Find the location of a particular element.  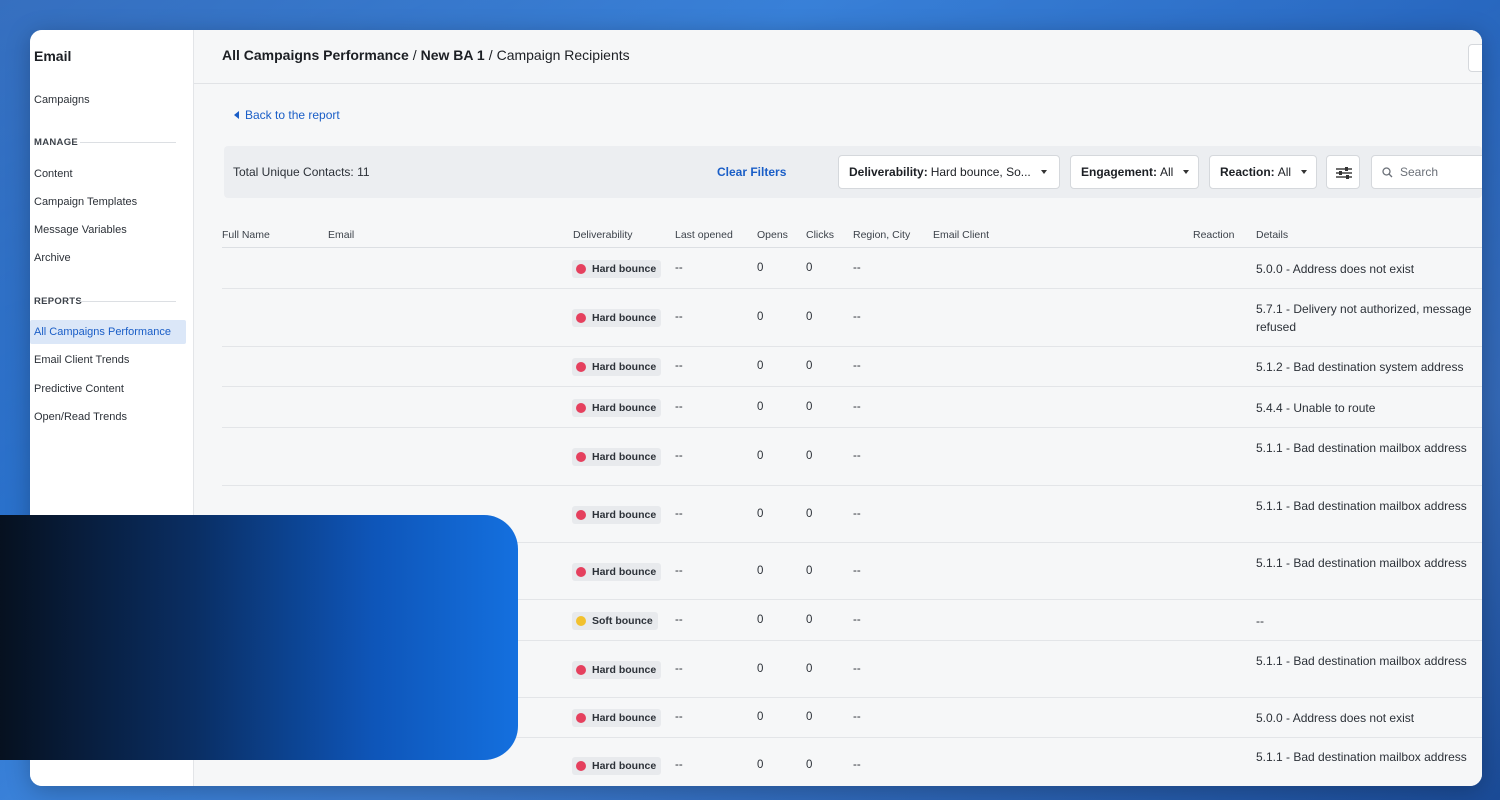

sidebar-item-archive: Archive is located at coordinates (52, 258).